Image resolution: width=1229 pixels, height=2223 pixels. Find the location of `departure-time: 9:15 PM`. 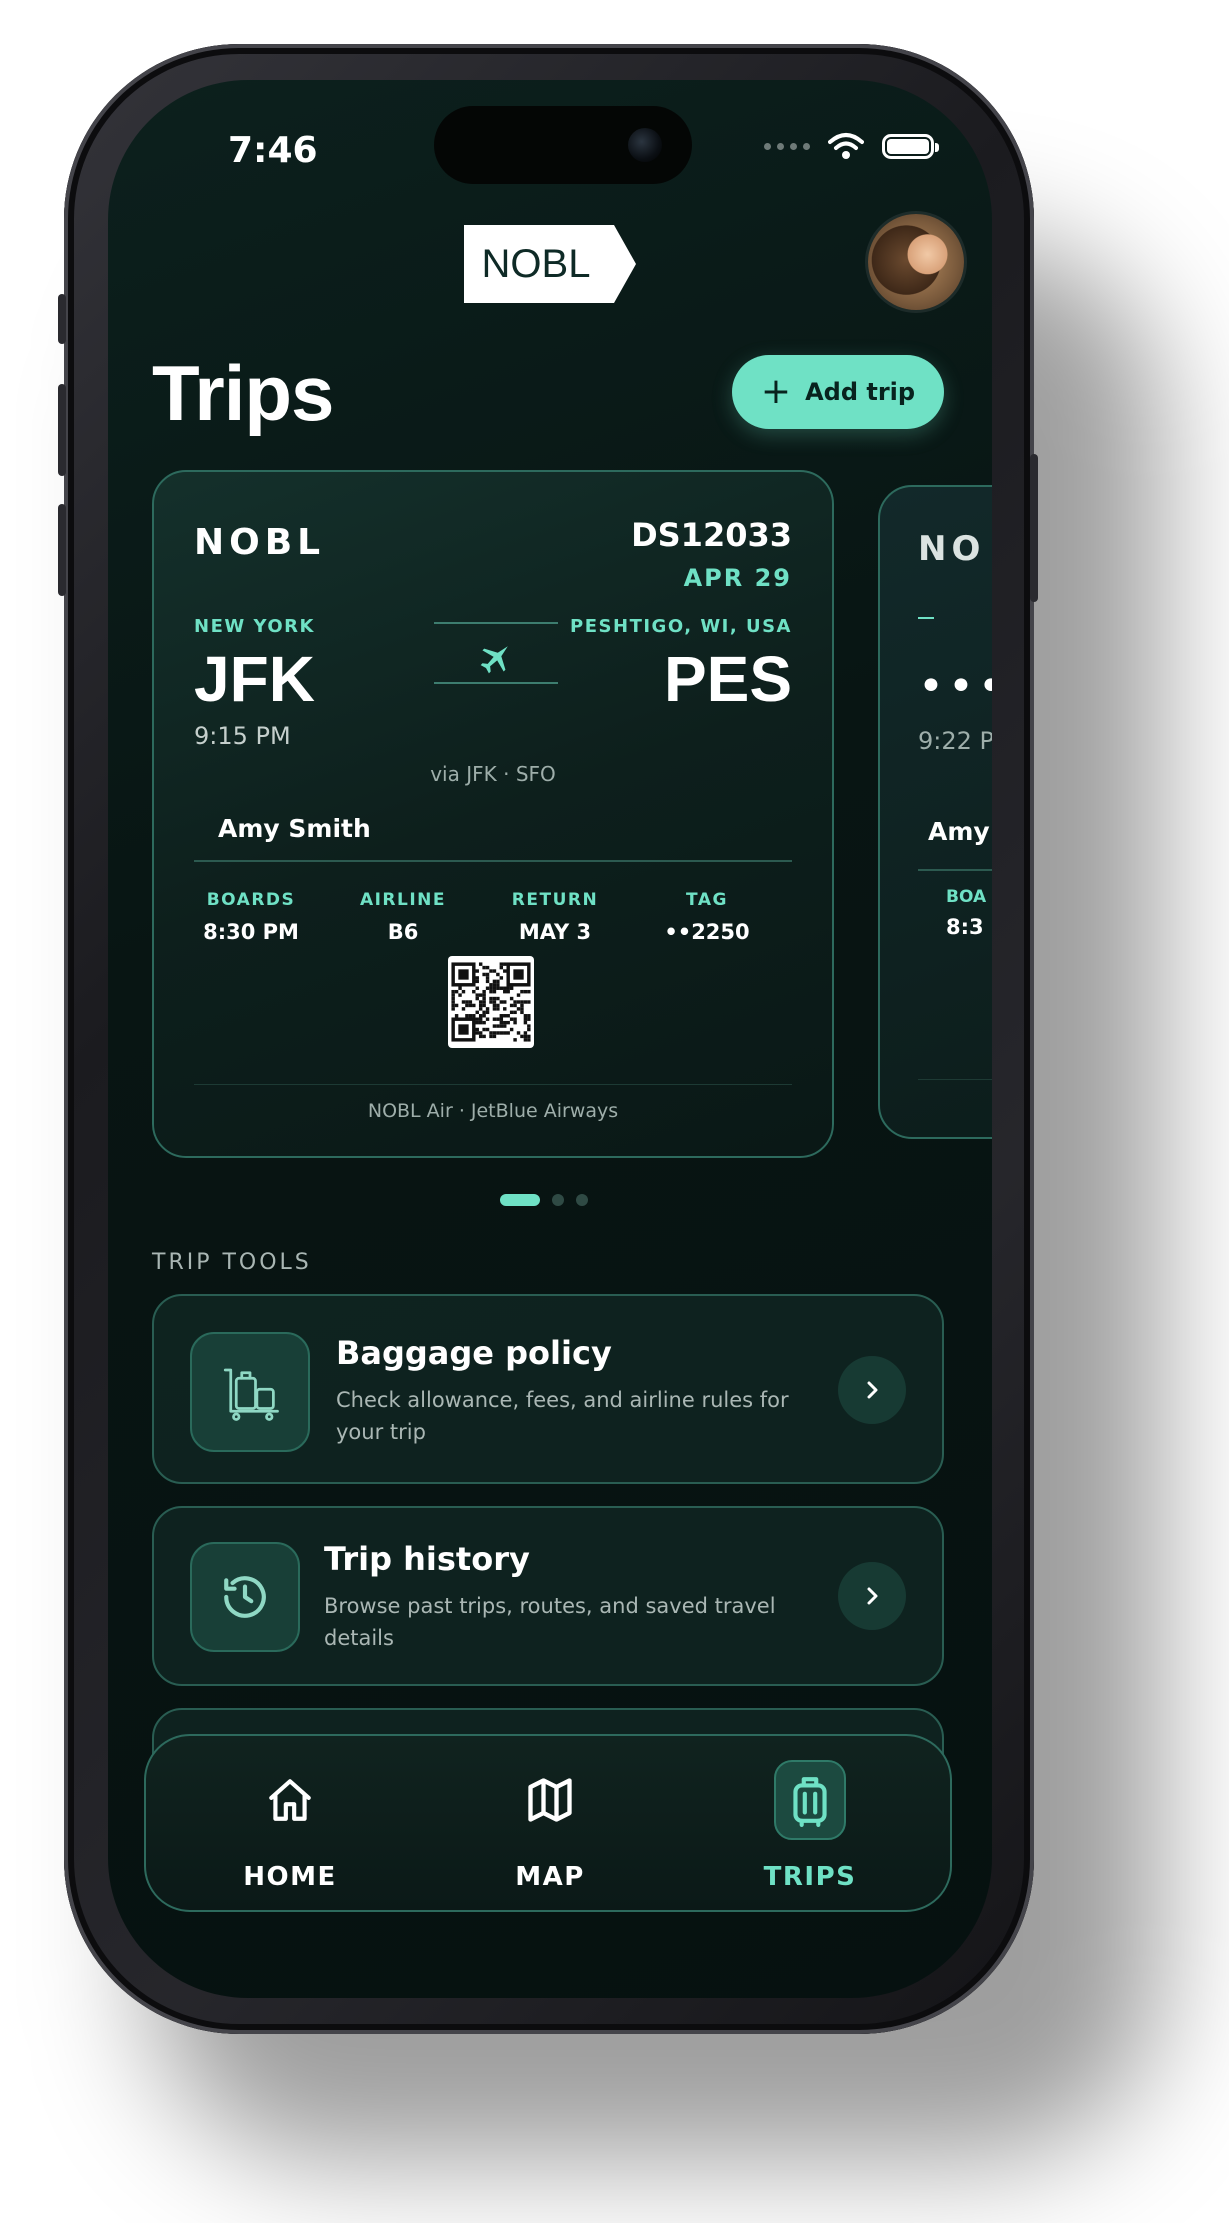

departure-time: 9:15 PM is located at coordinates (242, 736).